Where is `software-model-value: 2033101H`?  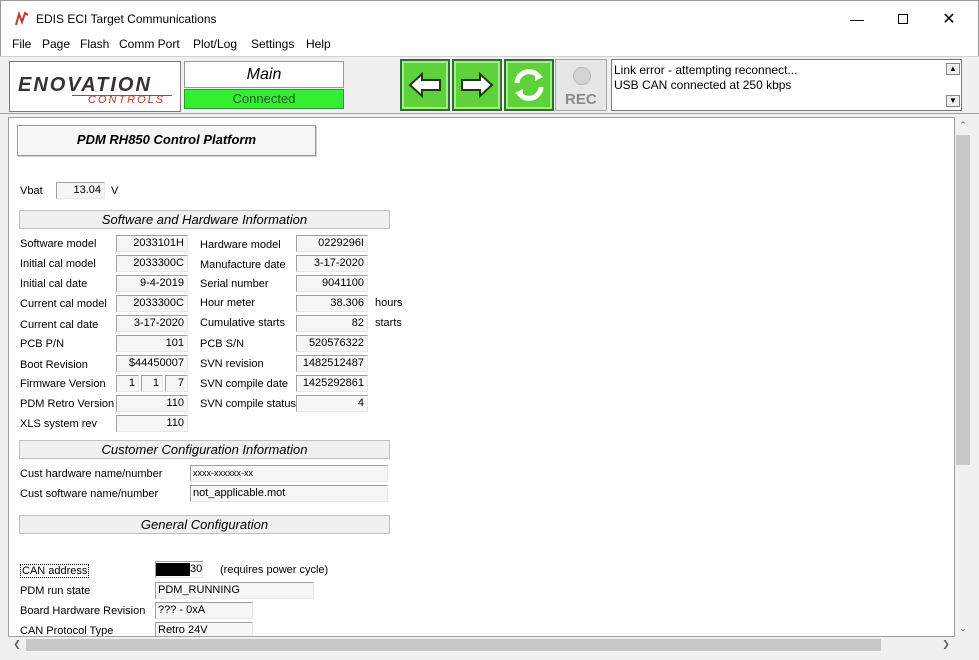
software-model-value: 2033101H is located at coordinates (152, 243).